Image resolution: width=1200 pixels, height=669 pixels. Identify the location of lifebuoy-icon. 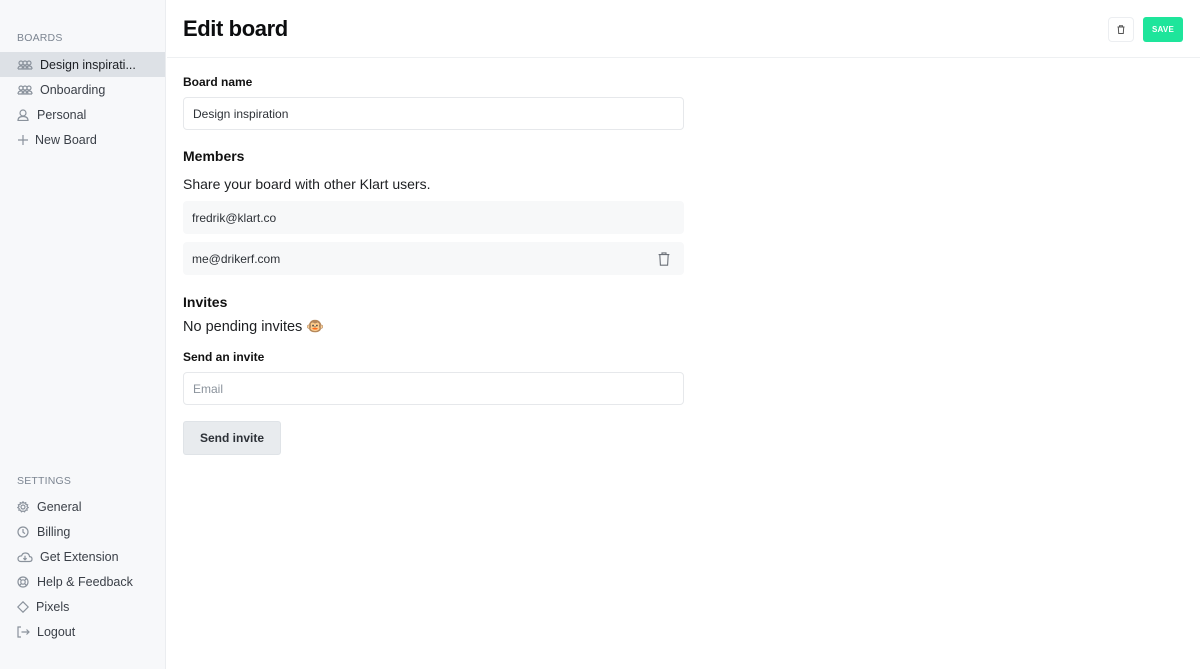
(23, 582).